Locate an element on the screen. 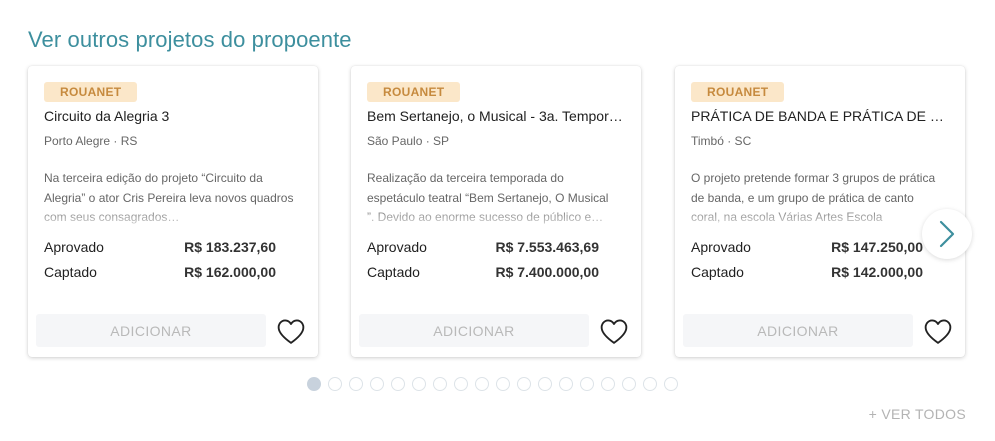  project-location: Timbó · SC is located at coordinates (721, 141).